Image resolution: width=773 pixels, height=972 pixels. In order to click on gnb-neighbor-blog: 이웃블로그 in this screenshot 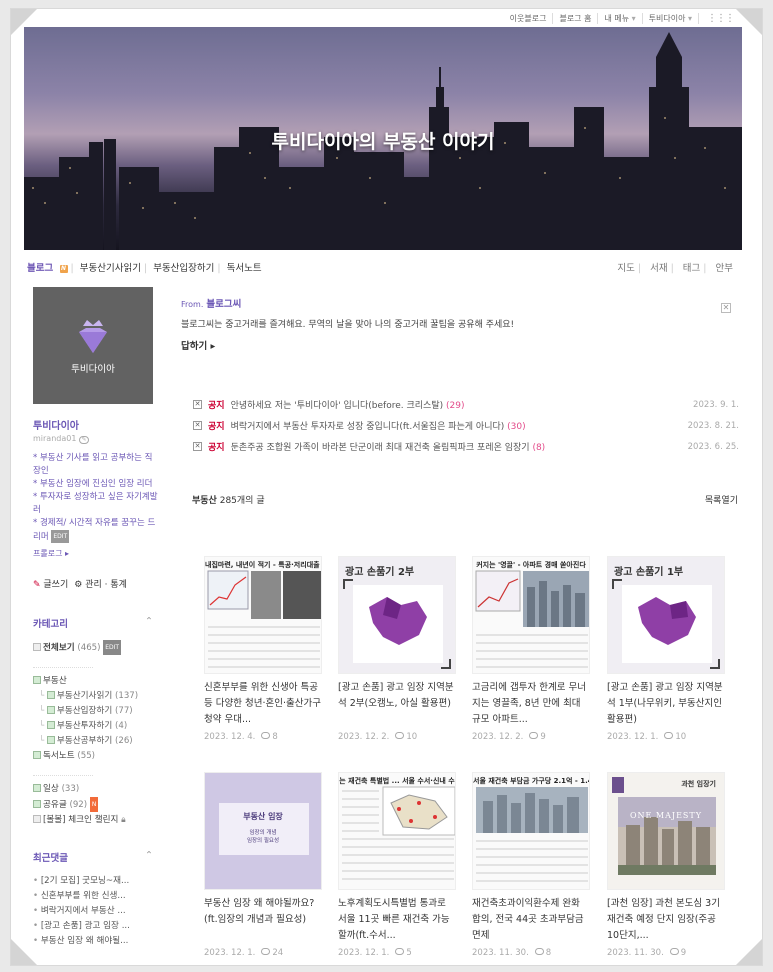, I will do `click(529, 18)`.